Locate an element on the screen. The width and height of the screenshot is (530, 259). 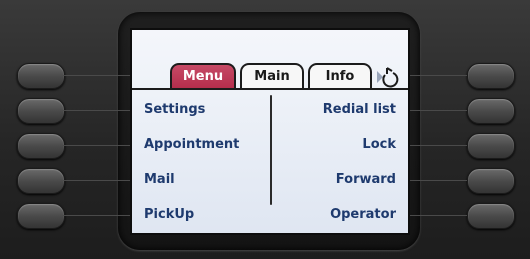
scroll-right-arrow-icon is located at coordinates (388, 77).